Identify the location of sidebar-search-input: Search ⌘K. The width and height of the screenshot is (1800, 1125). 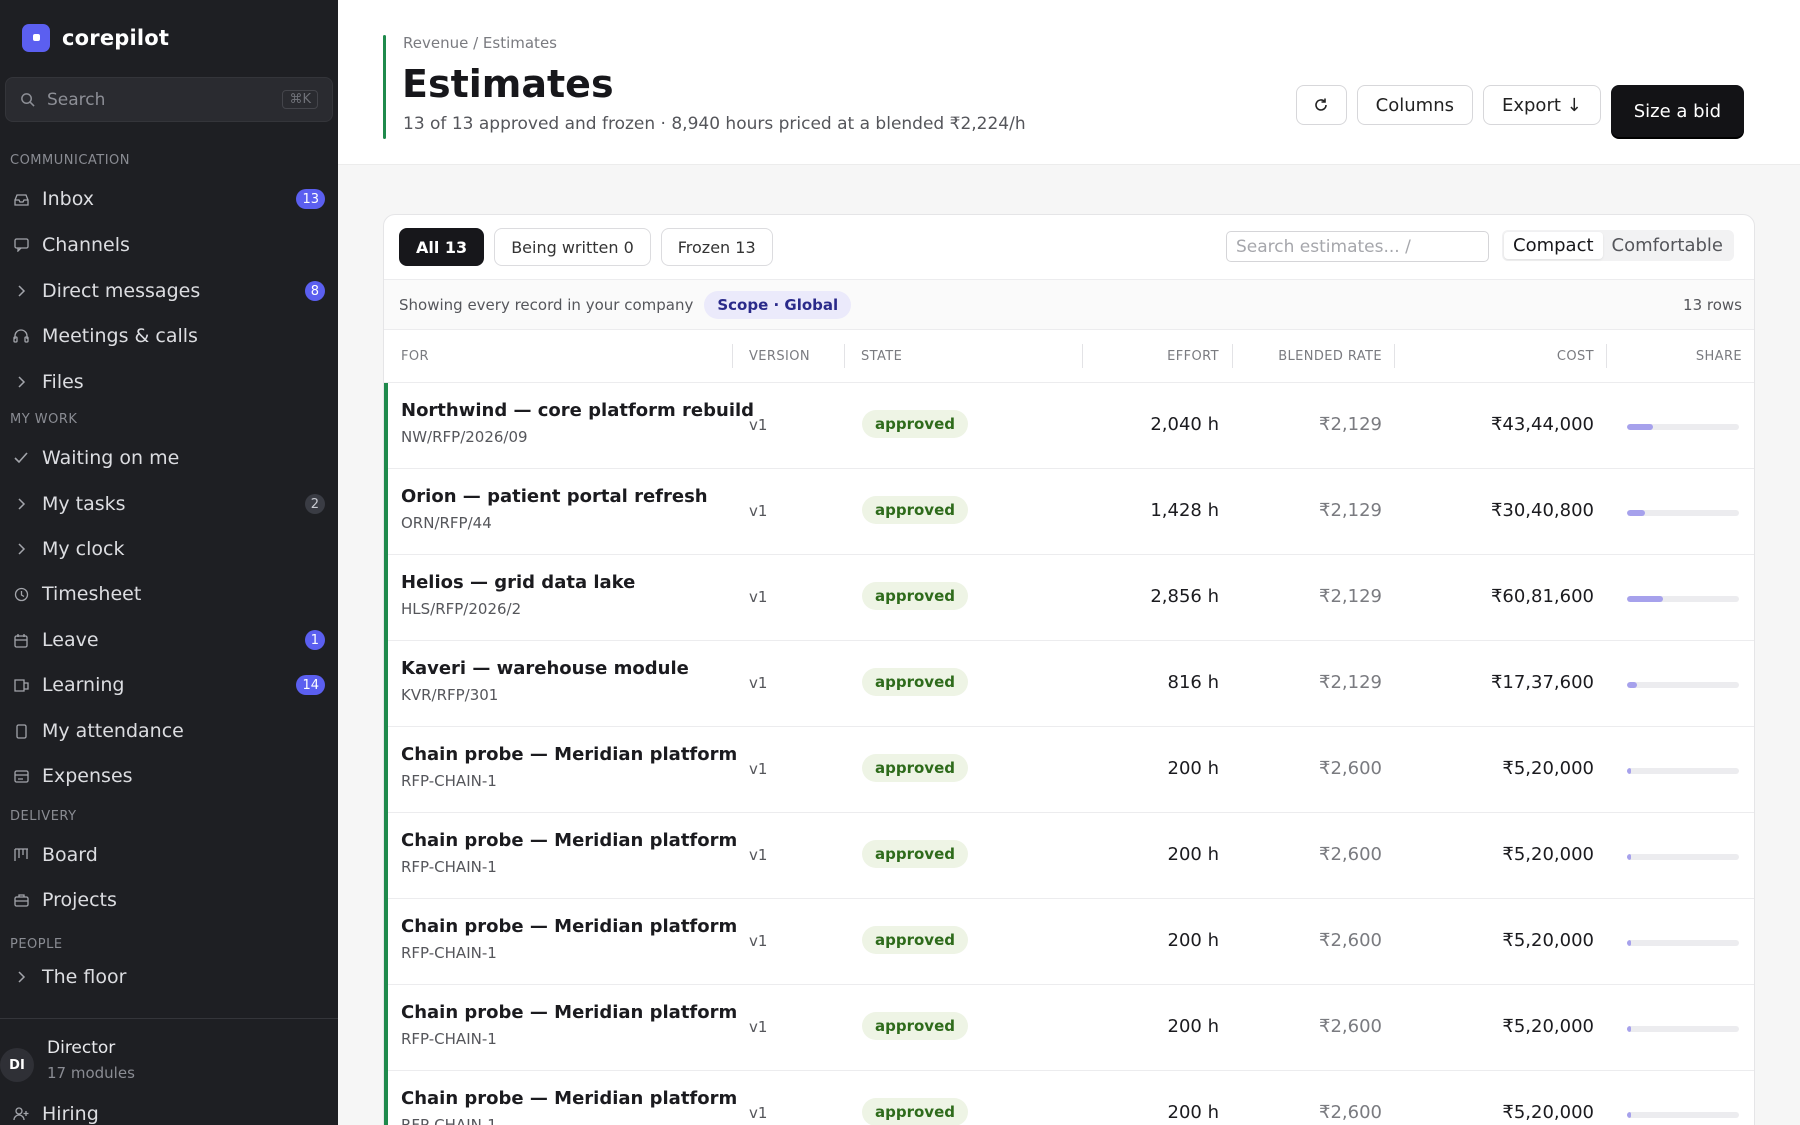
(169, 99).